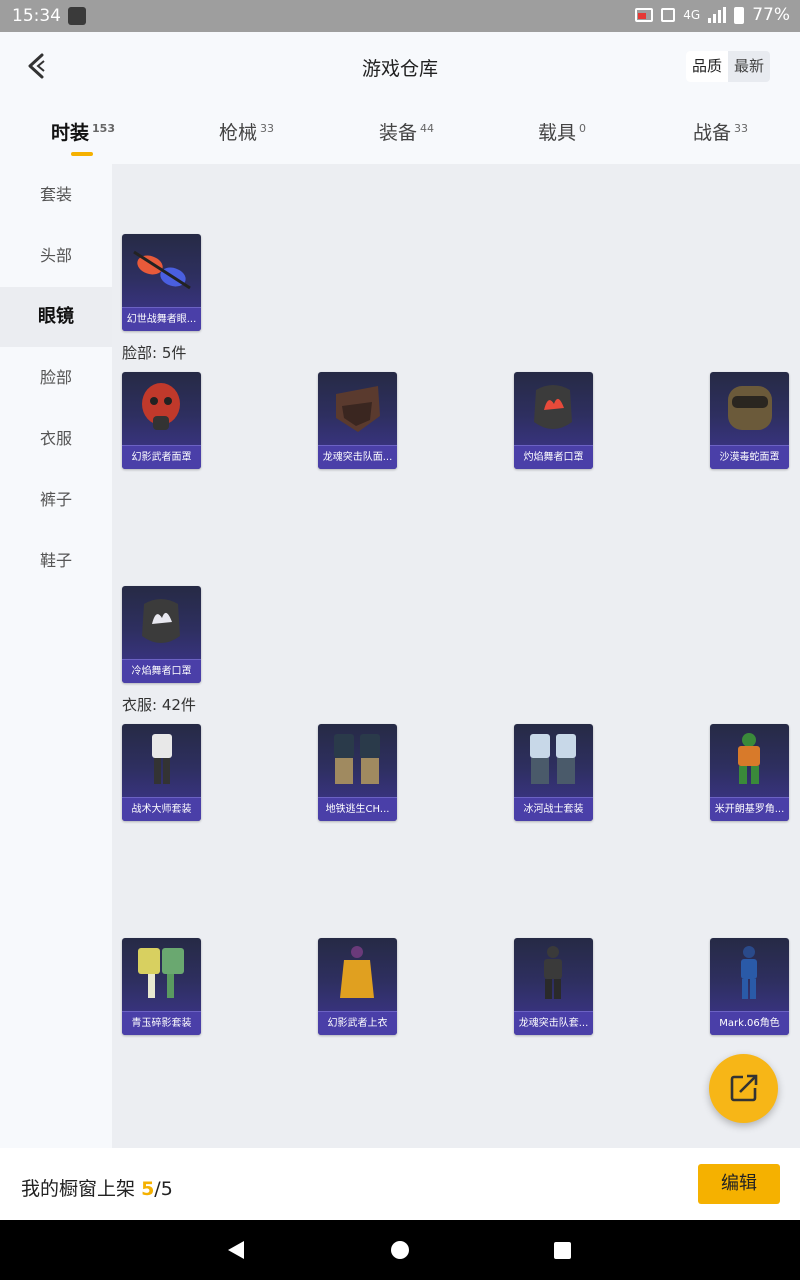  What do you see at coordinates (236, 1250) in the screenshot?
I see `nav-back-icon` at bounding box center [236, 1250].